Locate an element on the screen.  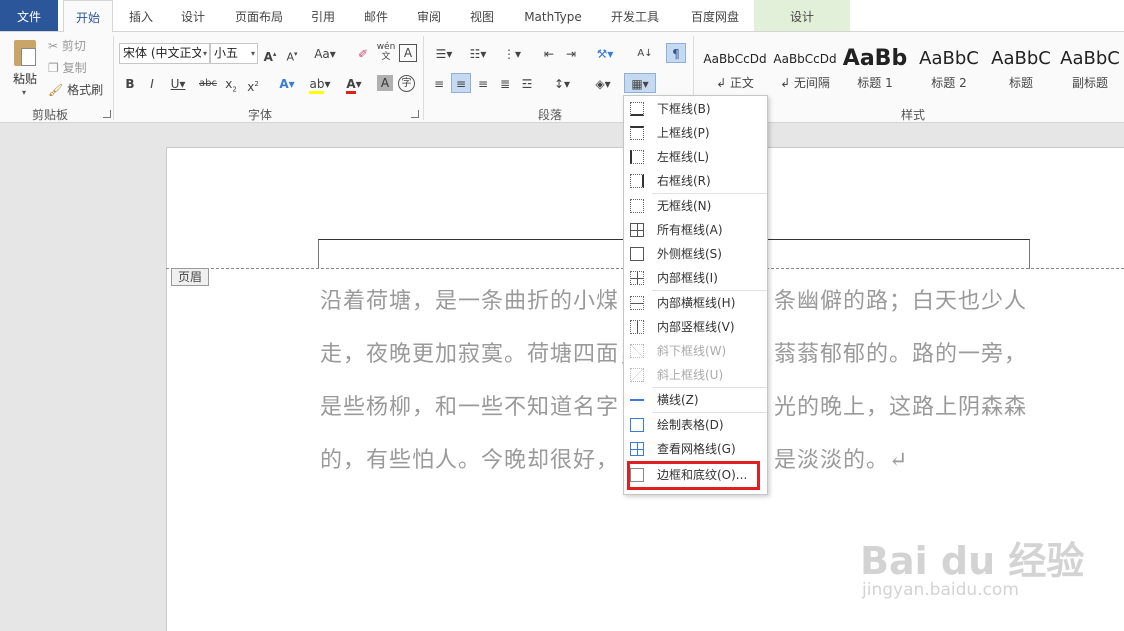
body-text-line: 走，夜晚更加寂寞。荷塘四面， is located at coordinates (481, 352).